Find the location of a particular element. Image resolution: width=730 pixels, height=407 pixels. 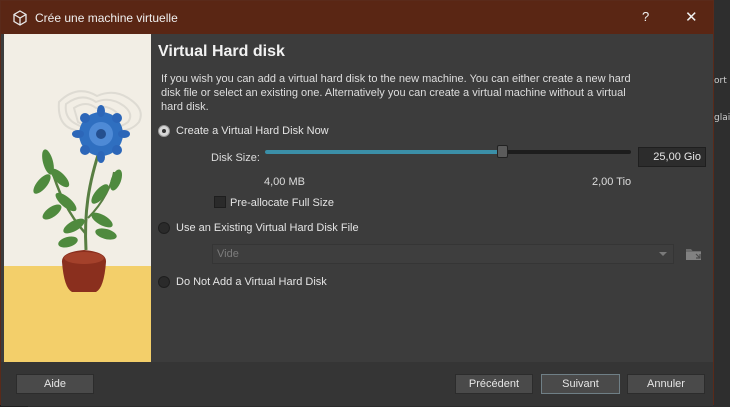

use-existing-radio is located at coordinates (164, 228).